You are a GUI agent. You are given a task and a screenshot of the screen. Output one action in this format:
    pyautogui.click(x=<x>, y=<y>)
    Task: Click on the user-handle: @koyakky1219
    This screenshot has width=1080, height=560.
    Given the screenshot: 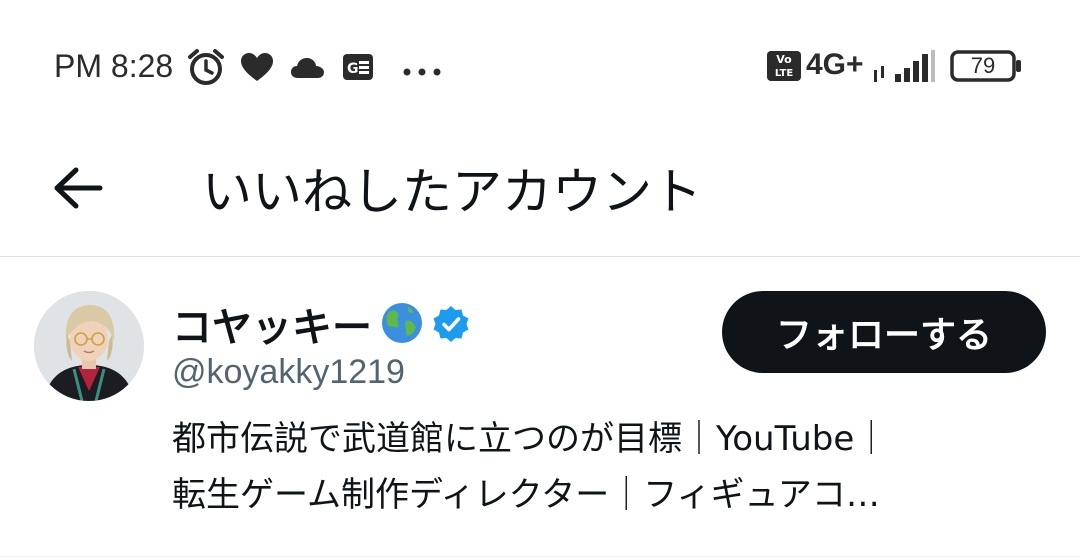 What is the action you would take?
    pyautogui.click(x=288, y=372)
    